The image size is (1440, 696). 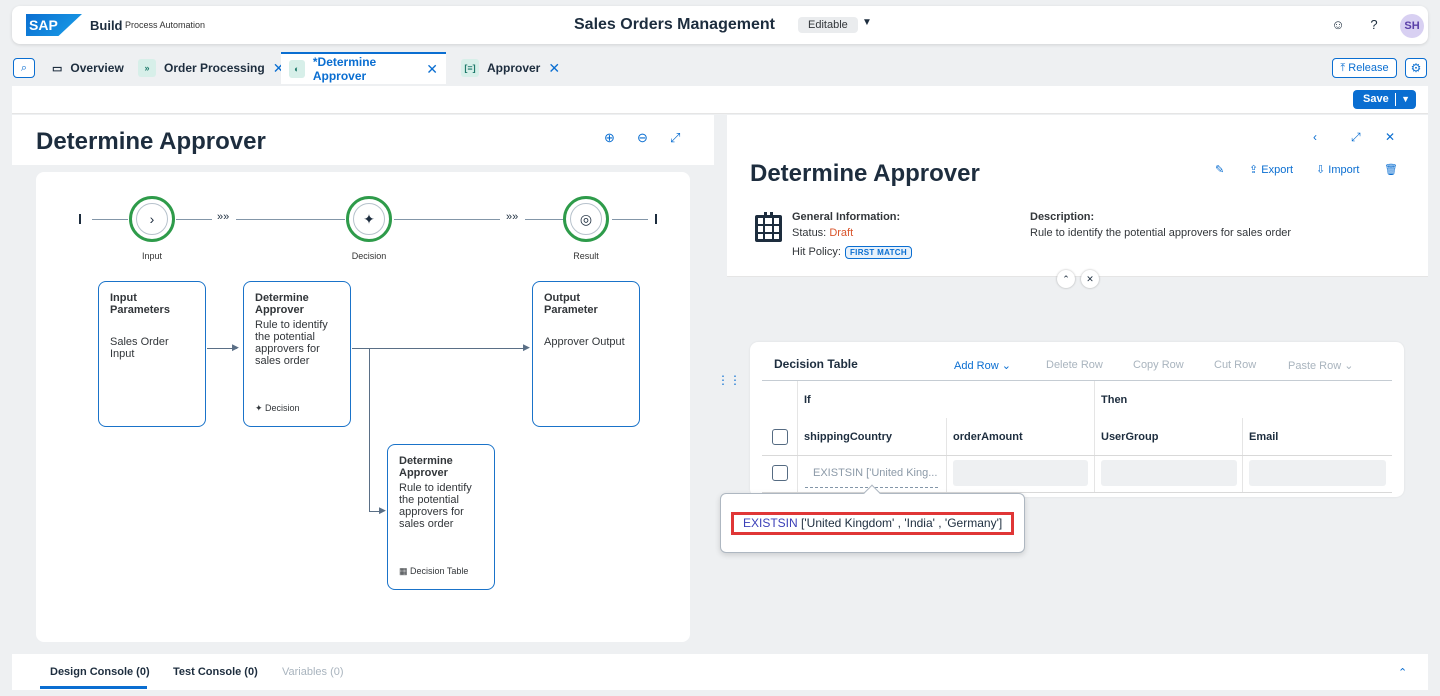 What do you see at coordinates (510, 68) in the screenshot?
I see `tab-approver: [≡] Approver ✕` at bounding box center [510, 68].